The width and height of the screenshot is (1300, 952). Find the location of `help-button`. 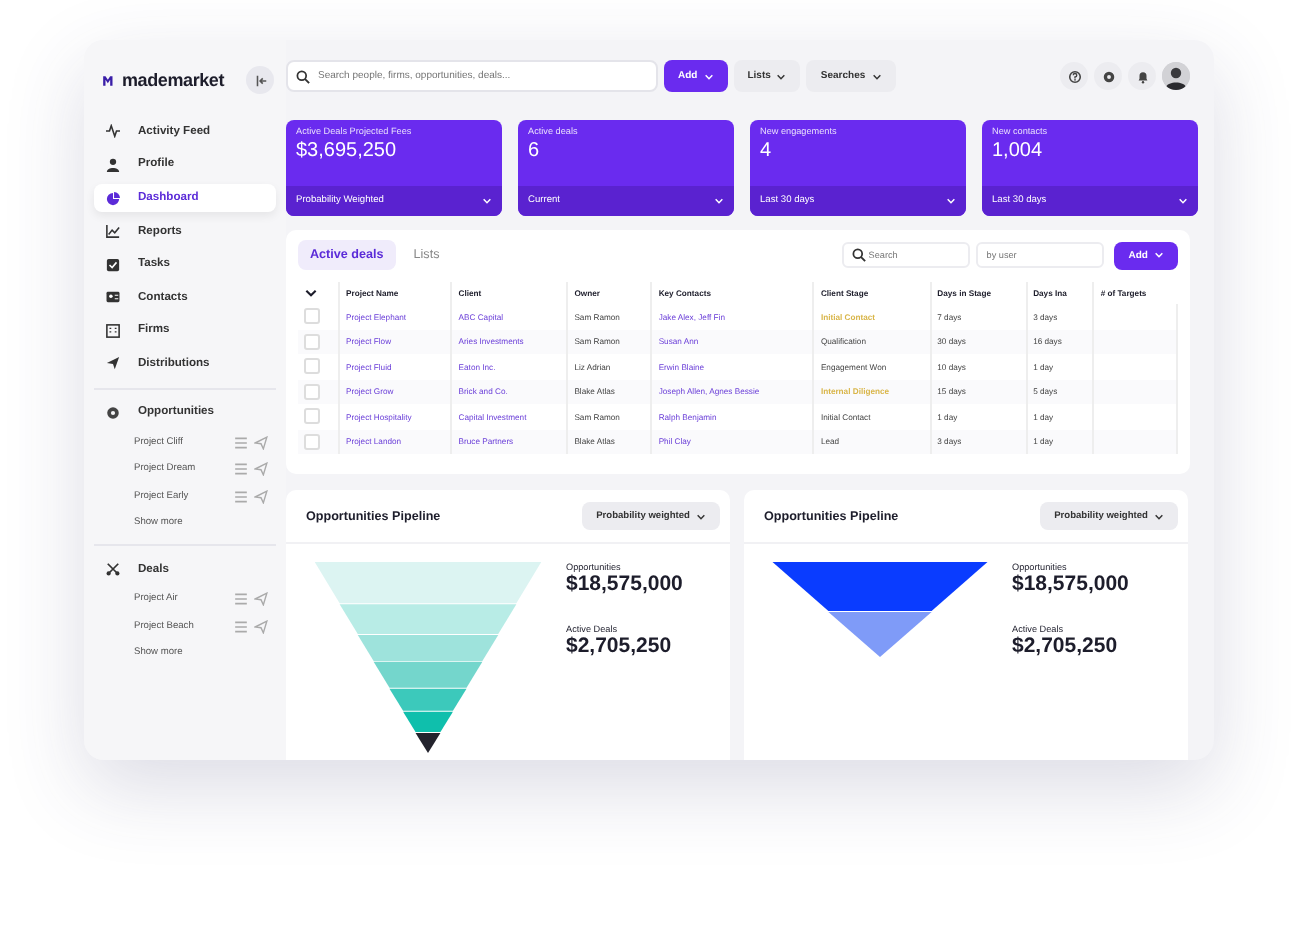

help-button is located at coordinates (1074, 76).